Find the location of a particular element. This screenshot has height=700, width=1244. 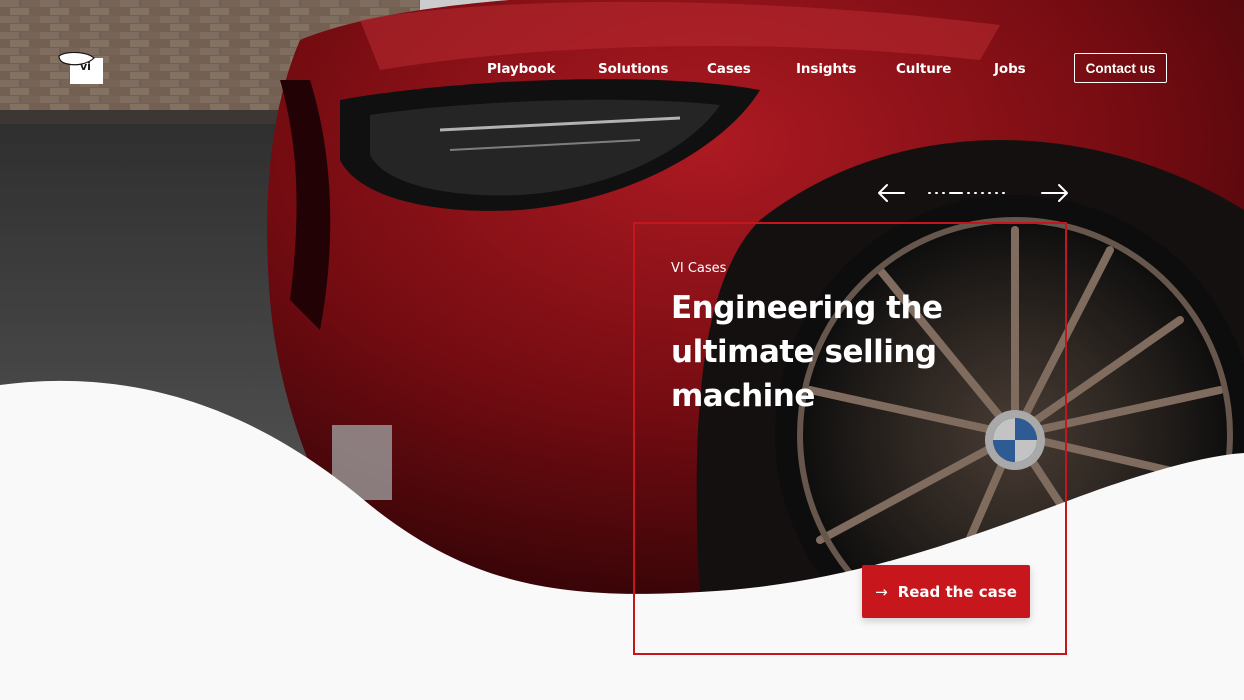

logo-text: vi is located at coordinates (85, 66).